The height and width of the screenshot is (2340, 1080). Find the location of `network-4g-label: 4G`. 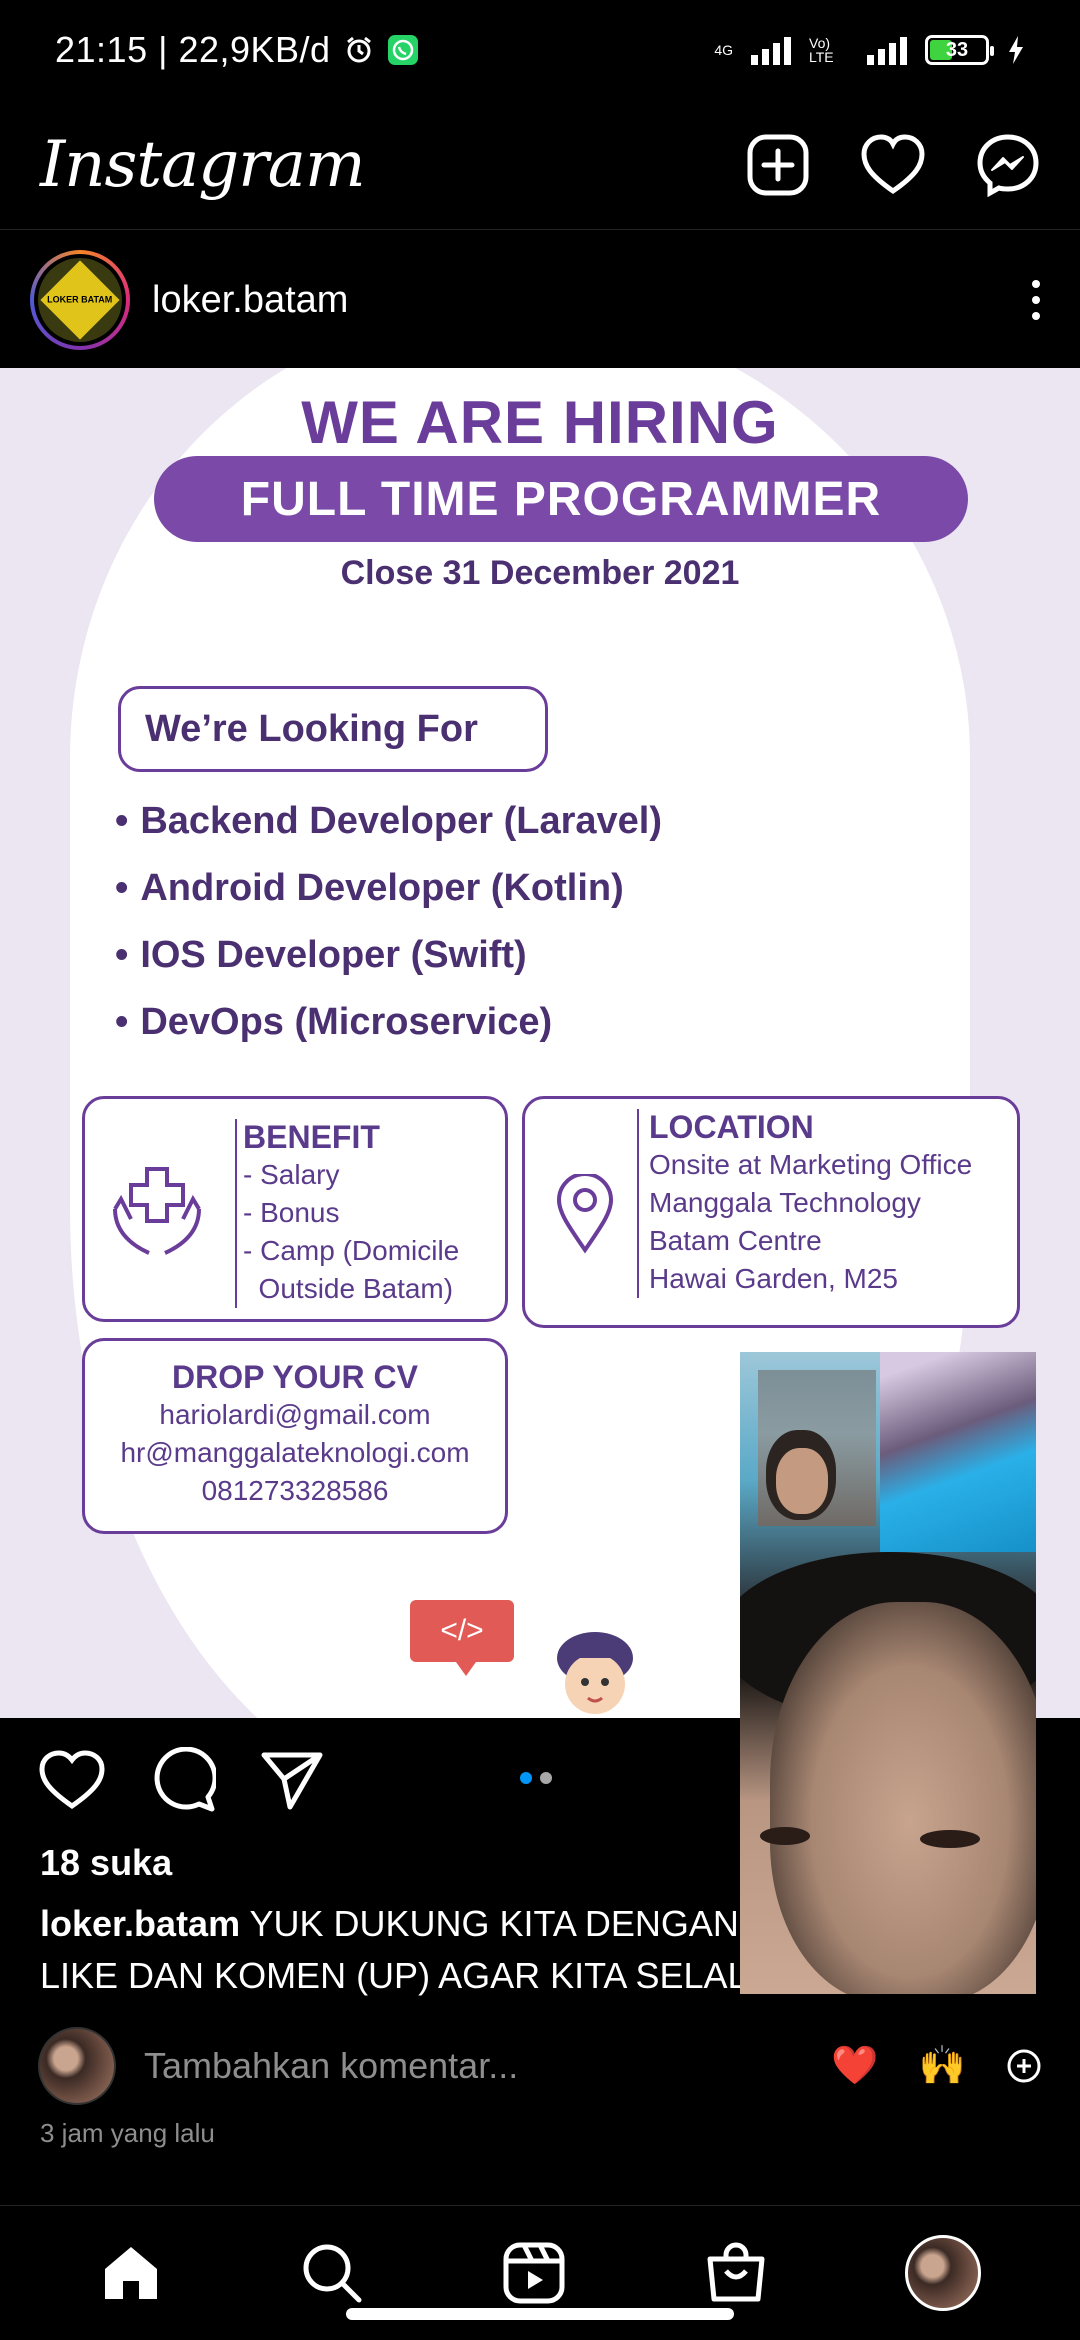

network-4g-label: 4G is located at coordinates (723, 50).